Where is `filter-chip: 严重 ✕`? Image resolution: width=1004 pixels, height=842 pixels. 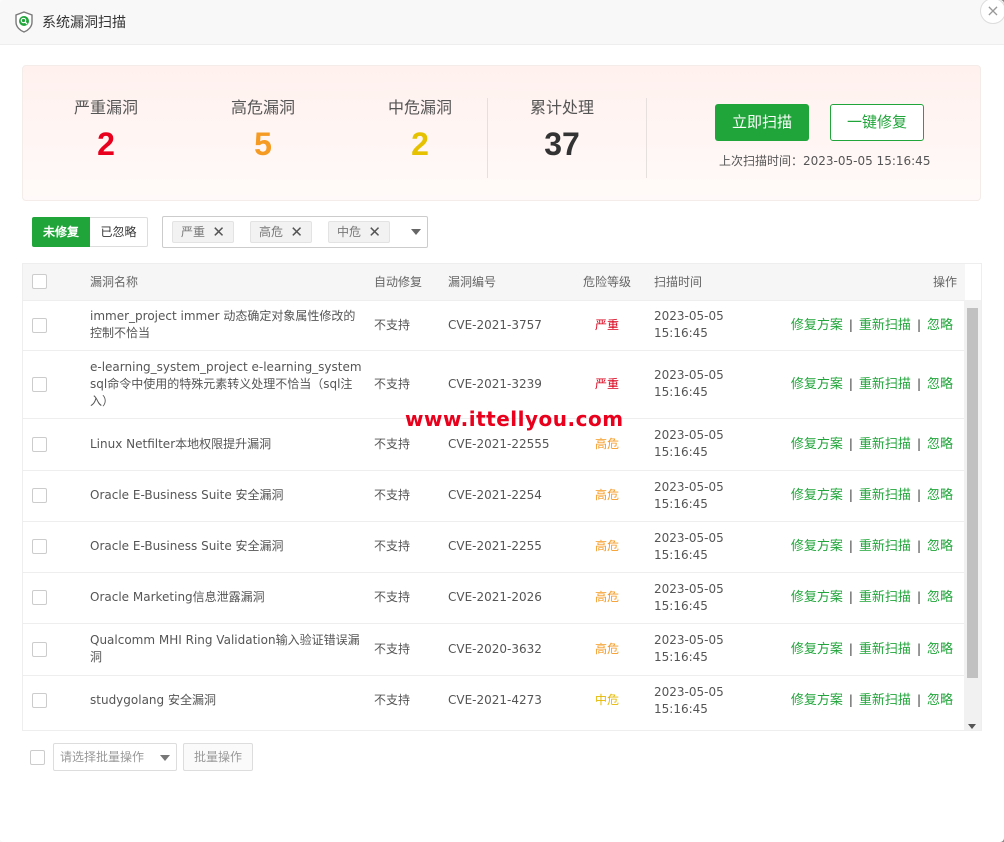
filter-chip: 严重 ✕ is located at coordinates (203, 232).